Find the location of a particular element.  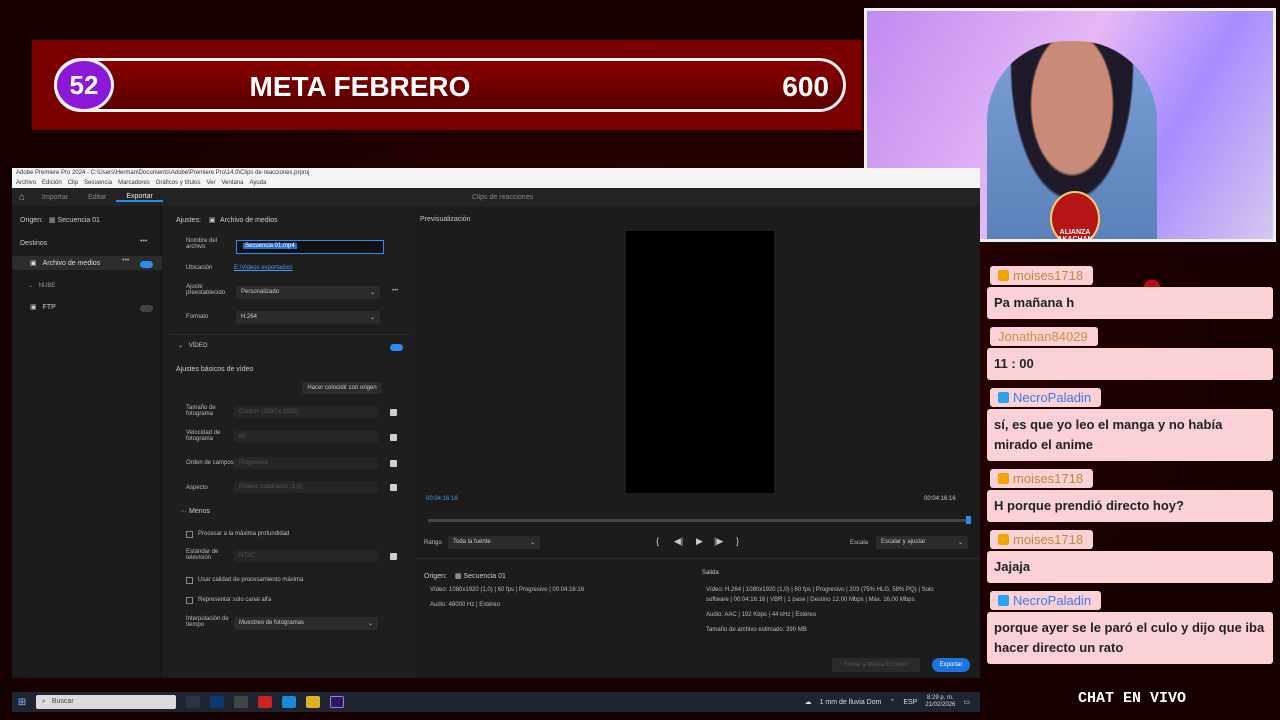

preset-select: Personalizado ⌄ is located at coordinates (308, 292).